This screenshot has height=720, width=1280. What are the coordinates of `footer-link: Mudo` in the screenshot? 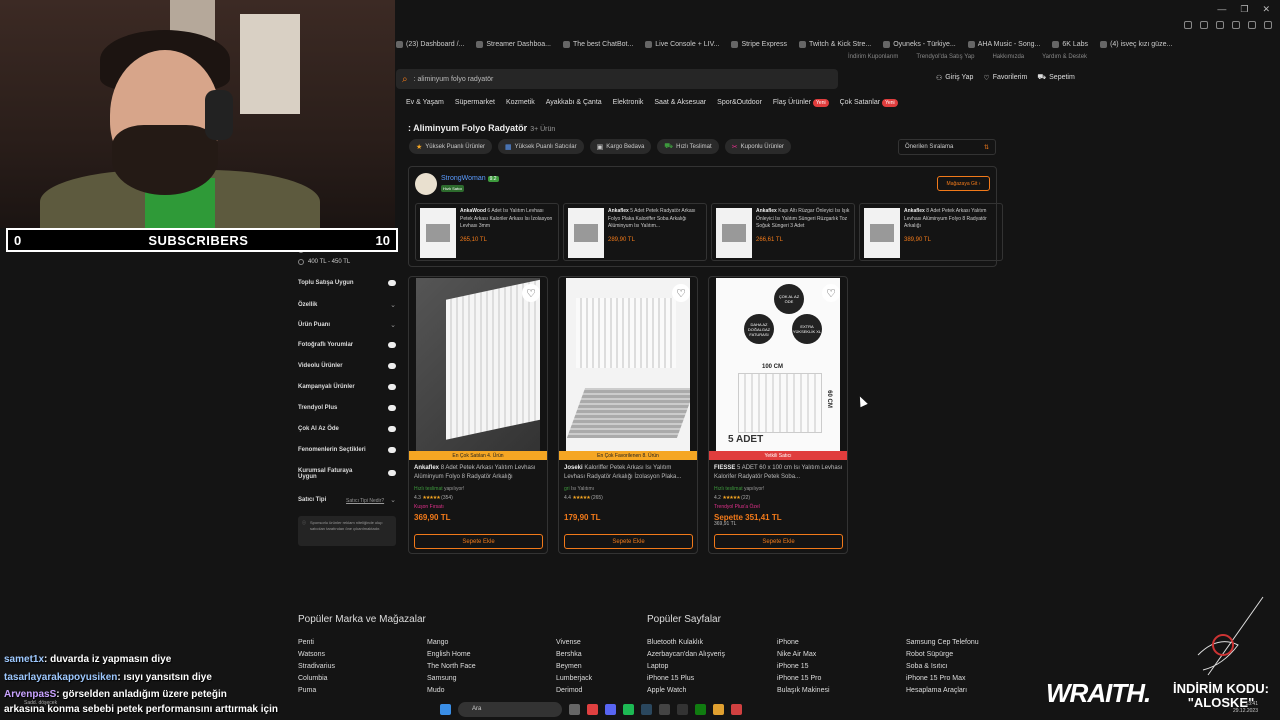 It's located at (451, 691).